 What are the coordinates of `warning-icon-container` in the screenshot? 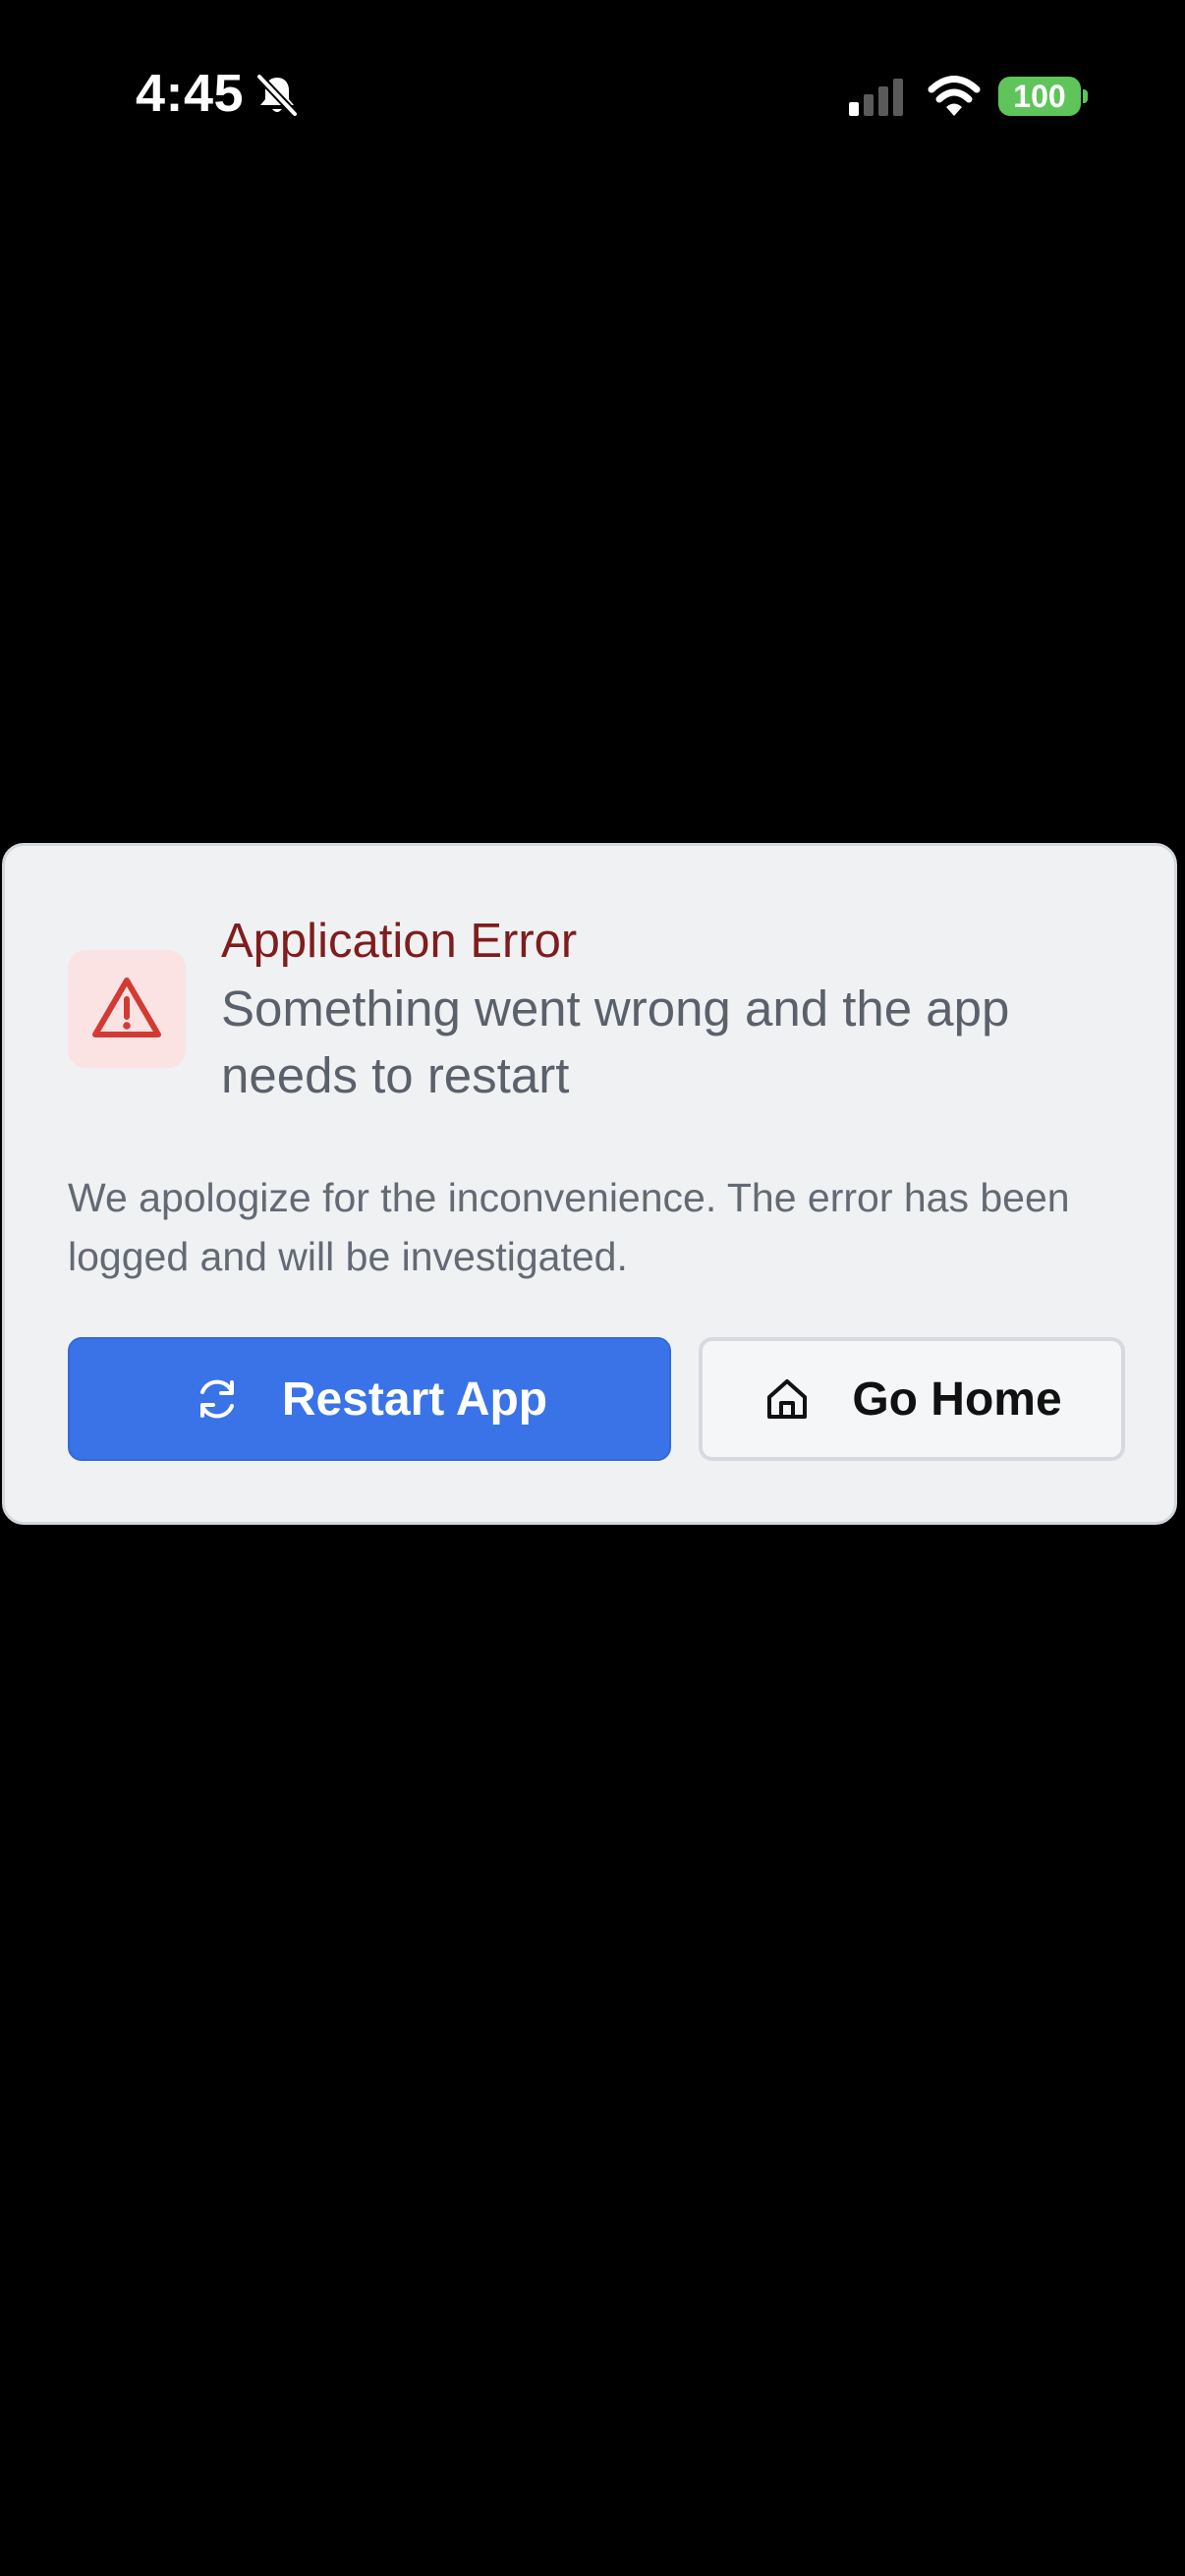 It's located at (127, 1009).